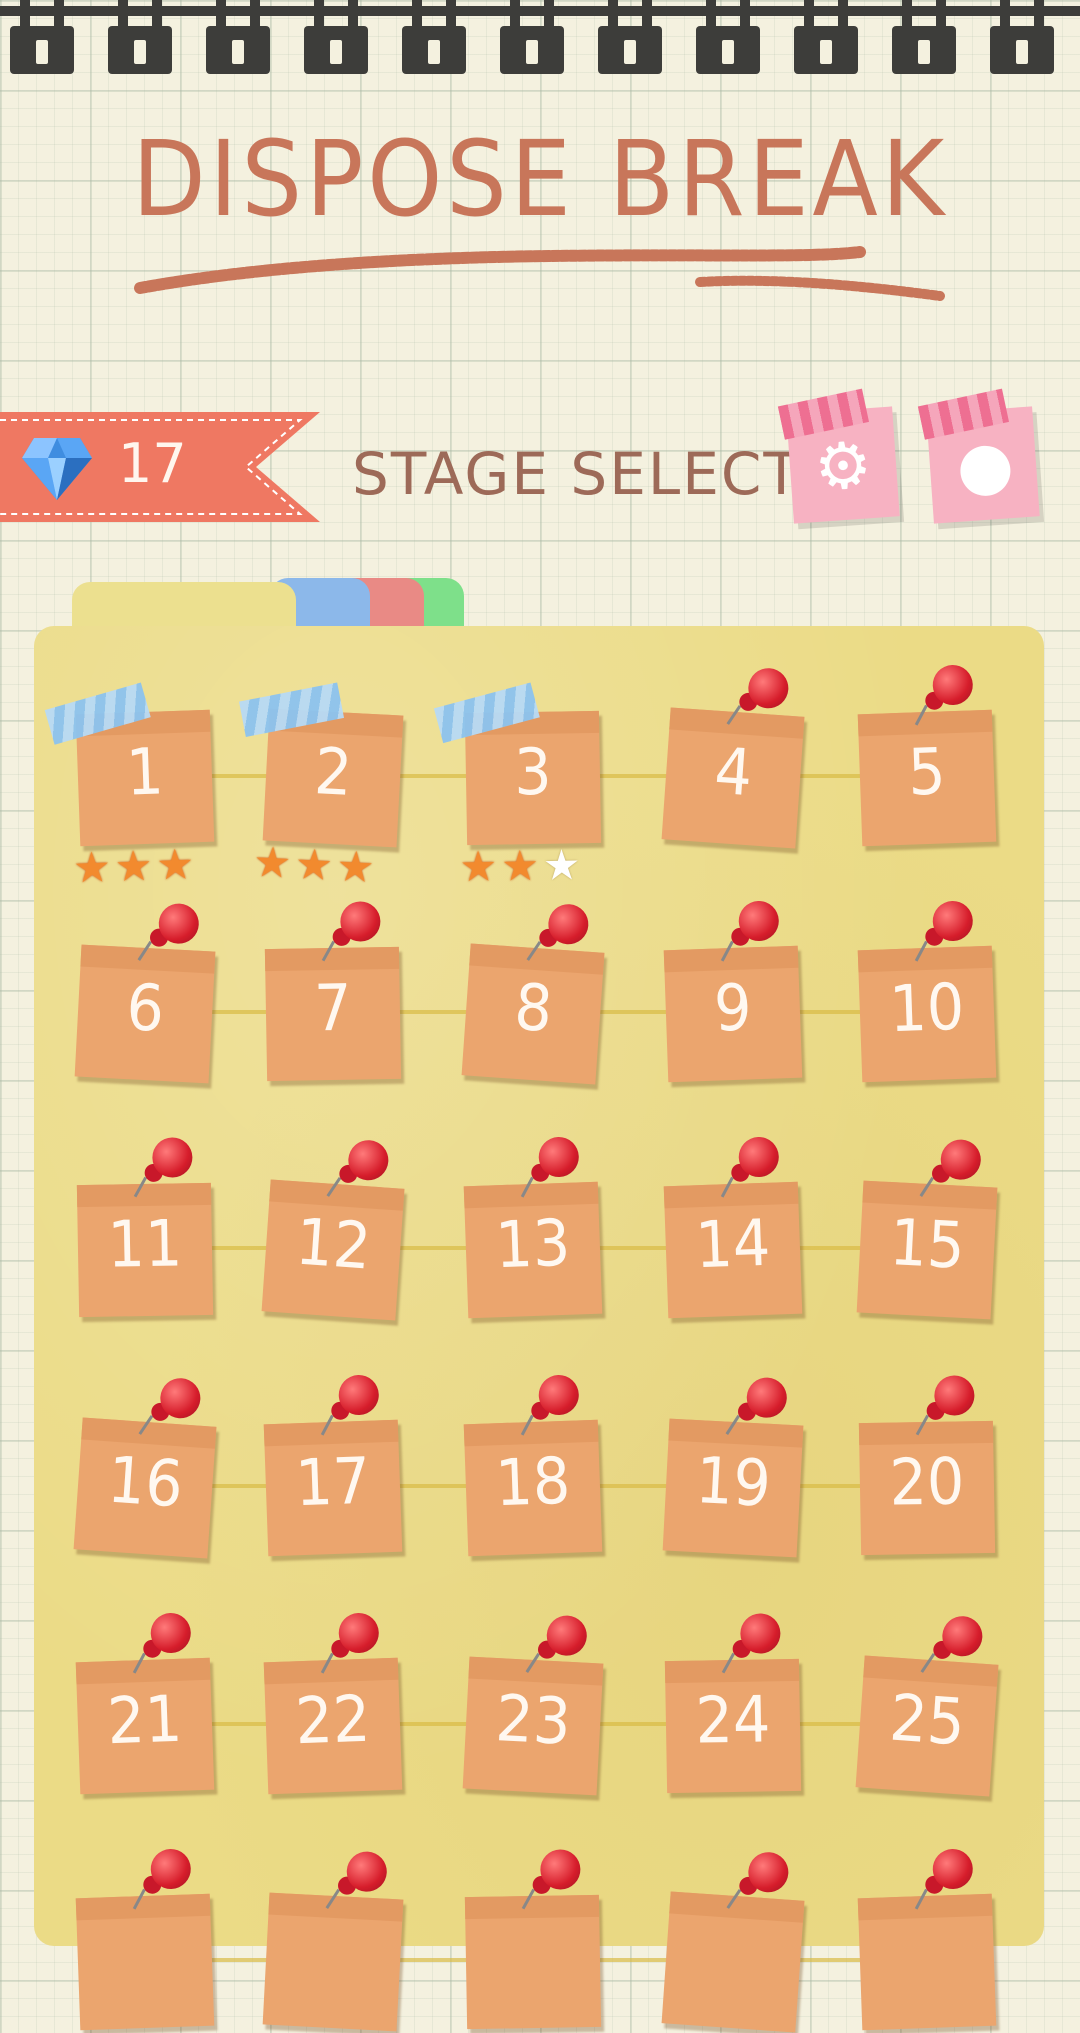 This screenshot has width=1080, height=2033. I want to click on stage-number: 4, so click(733, 773).